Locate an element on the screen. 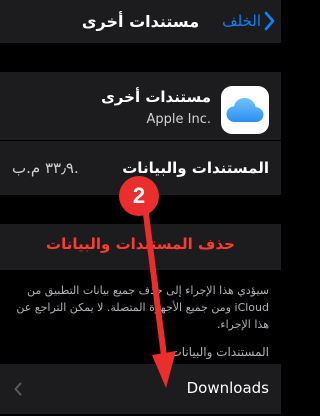 The image size is (320, 416). page-title: مستندات أخرى is located at coordinates (140, 21).